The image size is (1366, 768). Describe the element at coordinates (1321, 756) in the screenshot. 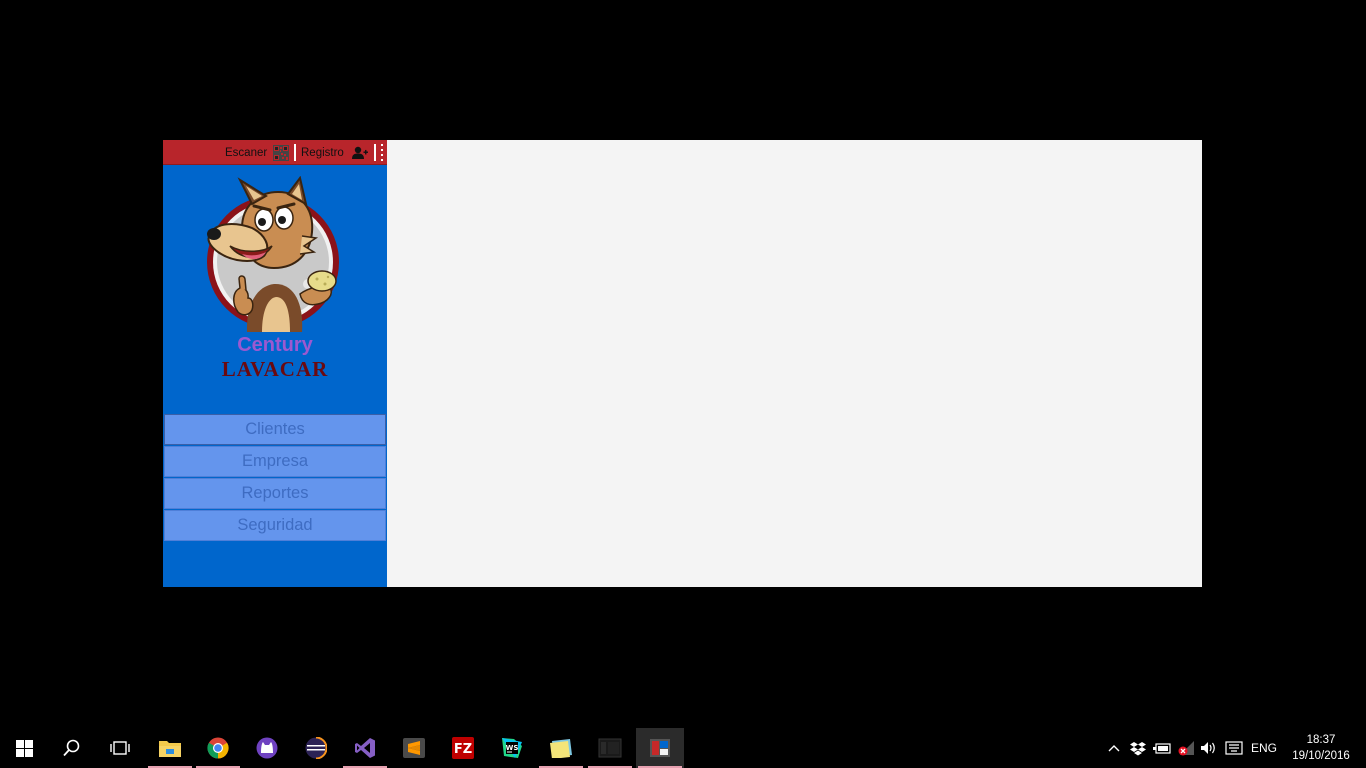

I see `clock-date: 19/10/2016` at that location.